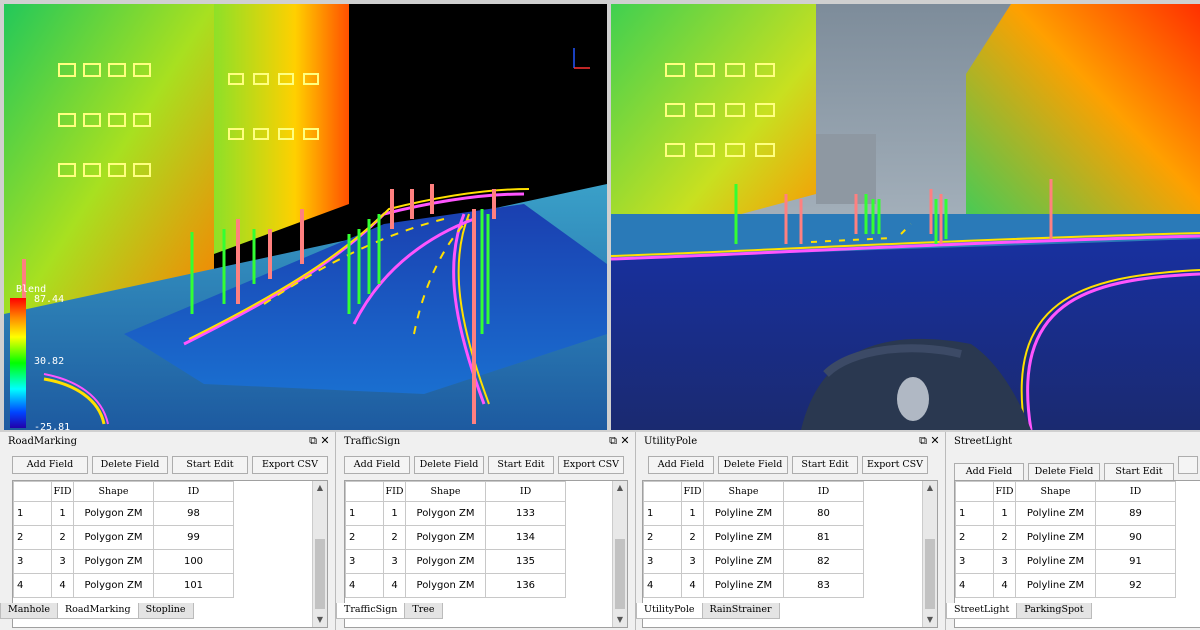  Describe the element at coordinates (753, 585) in the screenshot. I see `table-row: 4 4 Polyline ZM 83` at that location.